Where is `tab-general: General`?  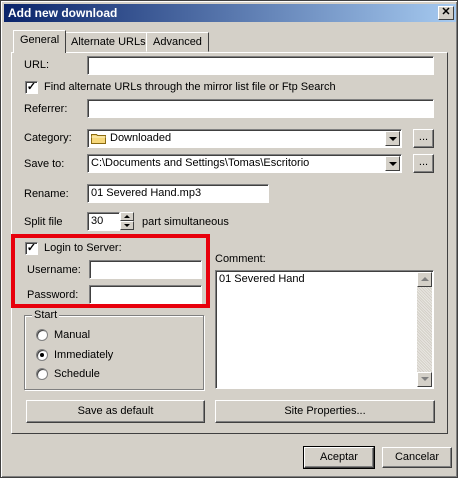
tab-general: General is located at coordinates (40, 41).